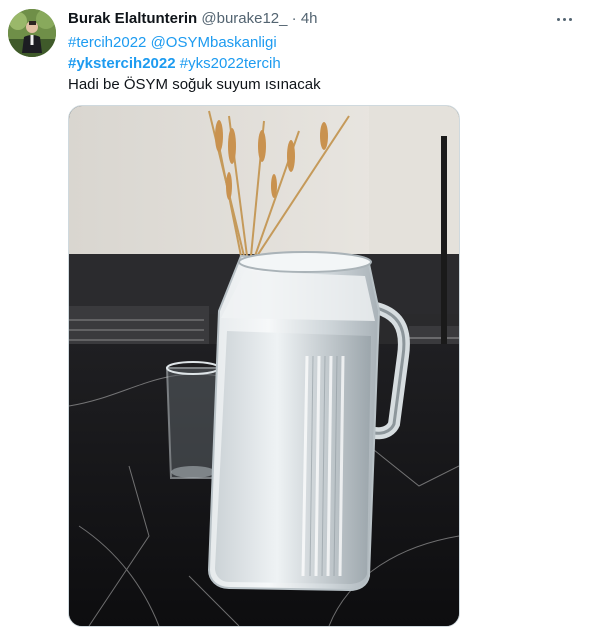  I want to click on avatar-image, so click(32, 33).